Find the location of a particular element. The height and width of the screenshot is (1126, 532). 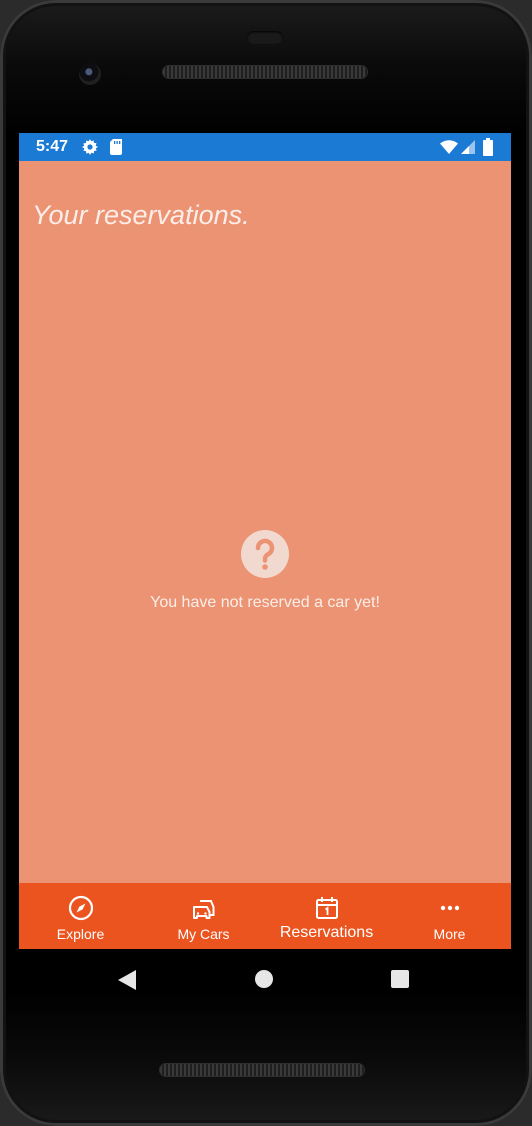

page-title: Your reservations. is located at coordinates (141, 215).